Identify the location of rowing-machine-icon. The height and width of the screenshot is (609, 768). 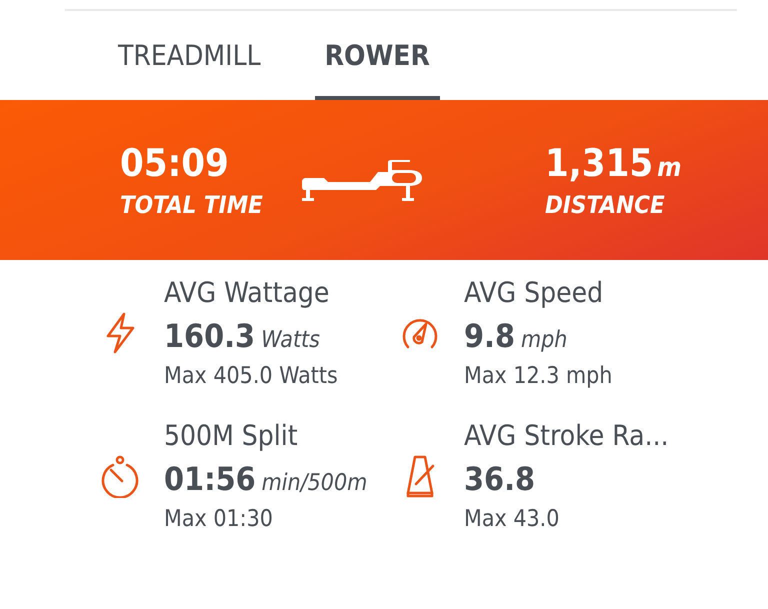
(362, 180).